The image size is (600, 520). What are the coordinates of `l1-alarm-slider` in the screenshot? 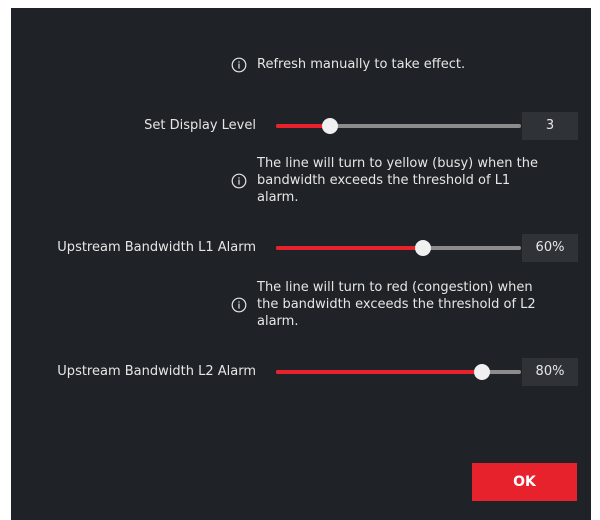 It's located at (398, 248).